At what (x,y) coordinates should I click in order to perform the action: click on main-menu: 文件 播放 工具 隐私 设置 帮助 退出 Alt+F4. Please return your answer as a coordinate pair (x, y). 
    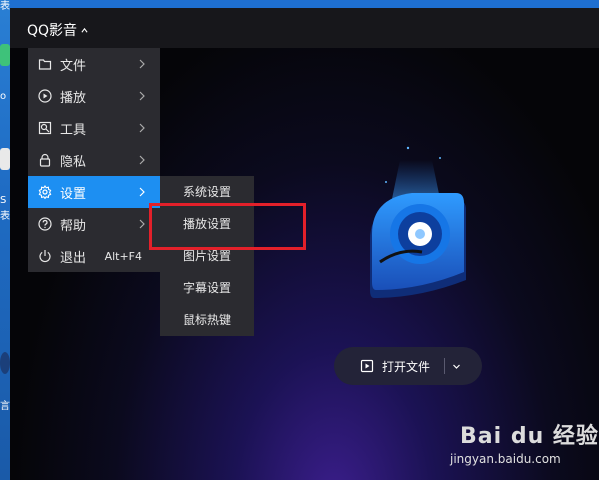
    Looking at the image, I should click on (94, 160).